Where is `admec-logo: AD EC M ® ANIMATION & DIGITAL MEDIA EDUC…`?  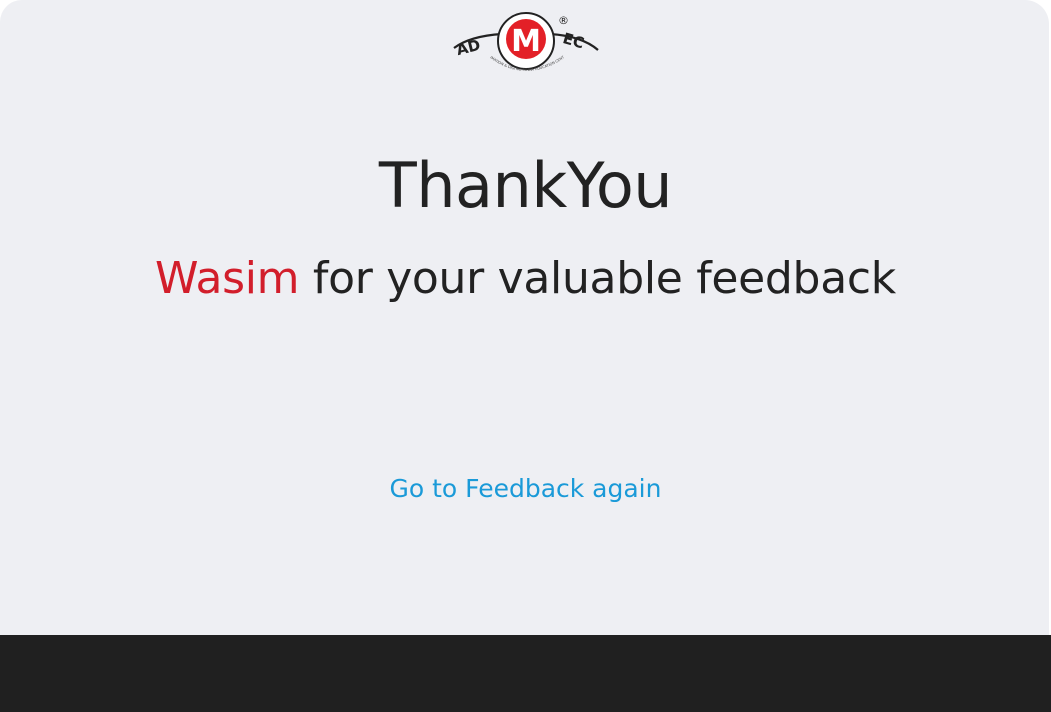
admec-logo: AD EC M ® ANIMATION & DIGITAL MEDIA EDUC… is located at coordinates (524, 39).